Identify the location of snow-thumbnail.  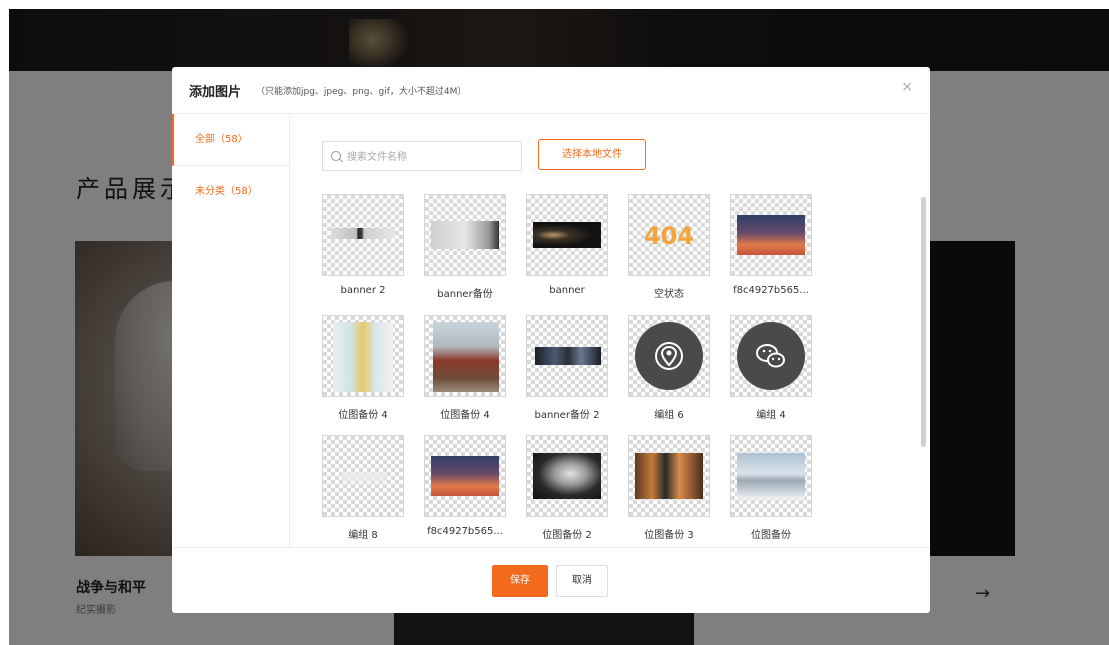
(771, 476).